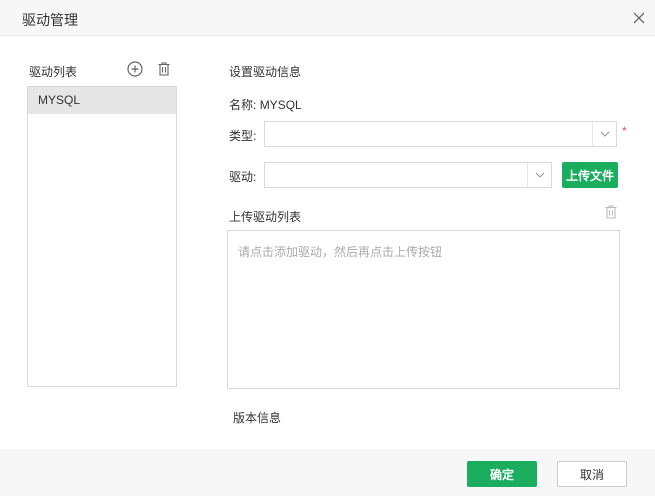 Image resolution: width=655 pixels, height=496 pixels. What do you see at coordinates (135, 69) in the screenshot?
I see `add-driver-icon` at bounding box center [135, 69].